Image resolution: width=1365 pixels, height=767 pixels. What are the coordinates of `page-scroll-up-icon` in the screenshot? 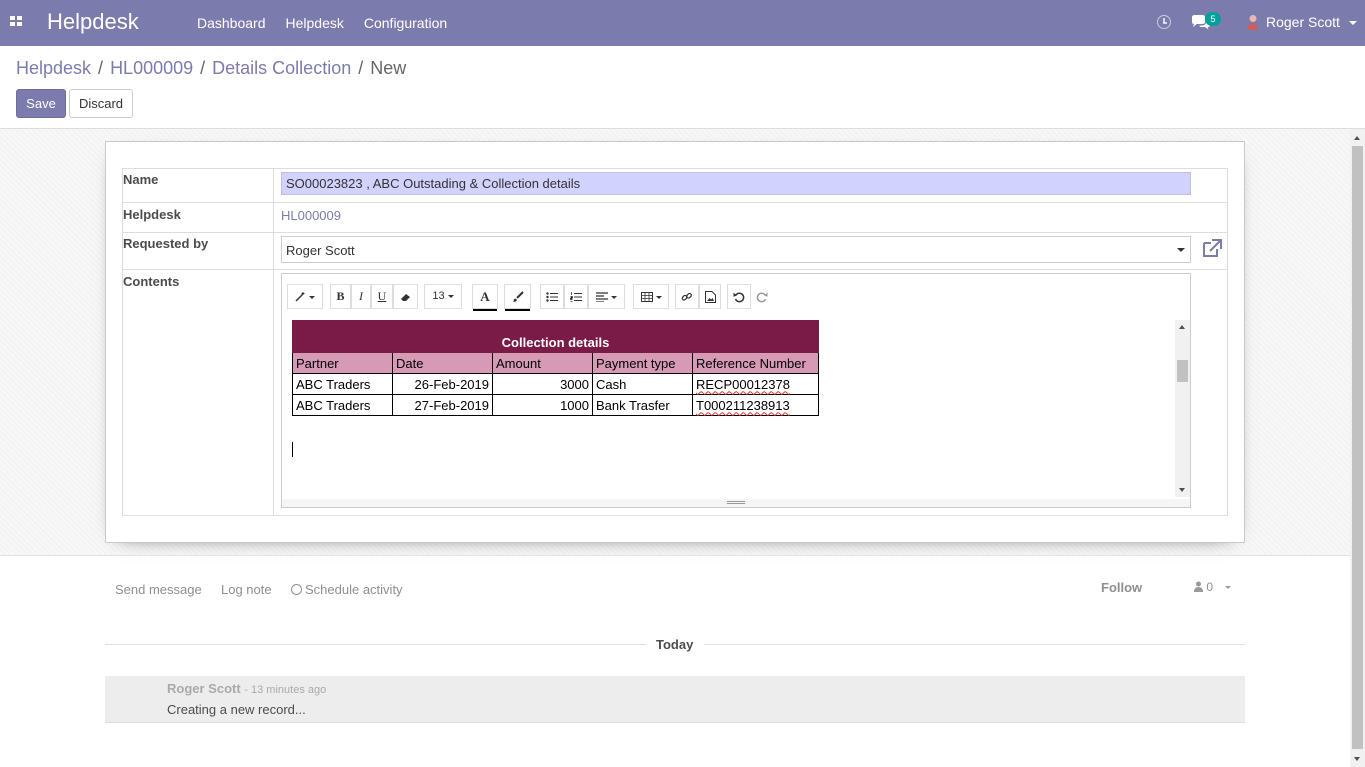 It's located at (1357, 138).